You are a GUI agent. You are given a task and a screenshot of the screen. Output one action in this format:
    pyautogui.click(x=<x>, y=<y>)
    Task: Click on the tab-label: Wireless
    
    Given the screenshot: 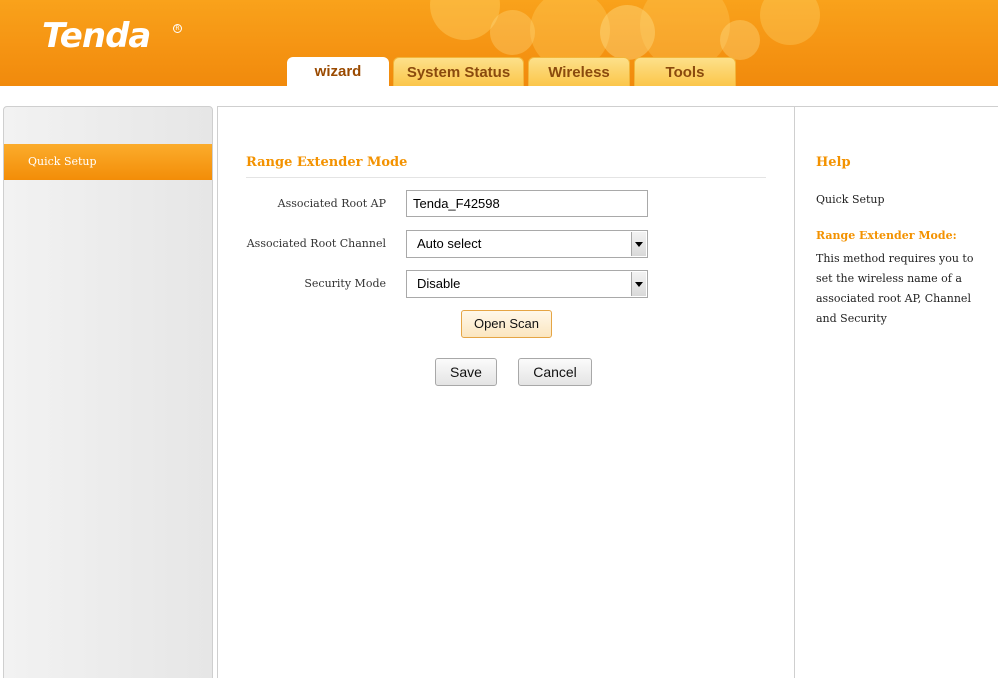 What is the action you would take?
    pyautogui.click(x=579, y=72)
    